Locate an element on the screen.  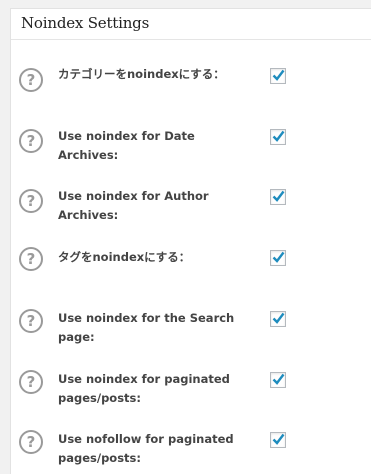
setting-label: Use noindex for the Search page: is located at coordinates (146, 327).